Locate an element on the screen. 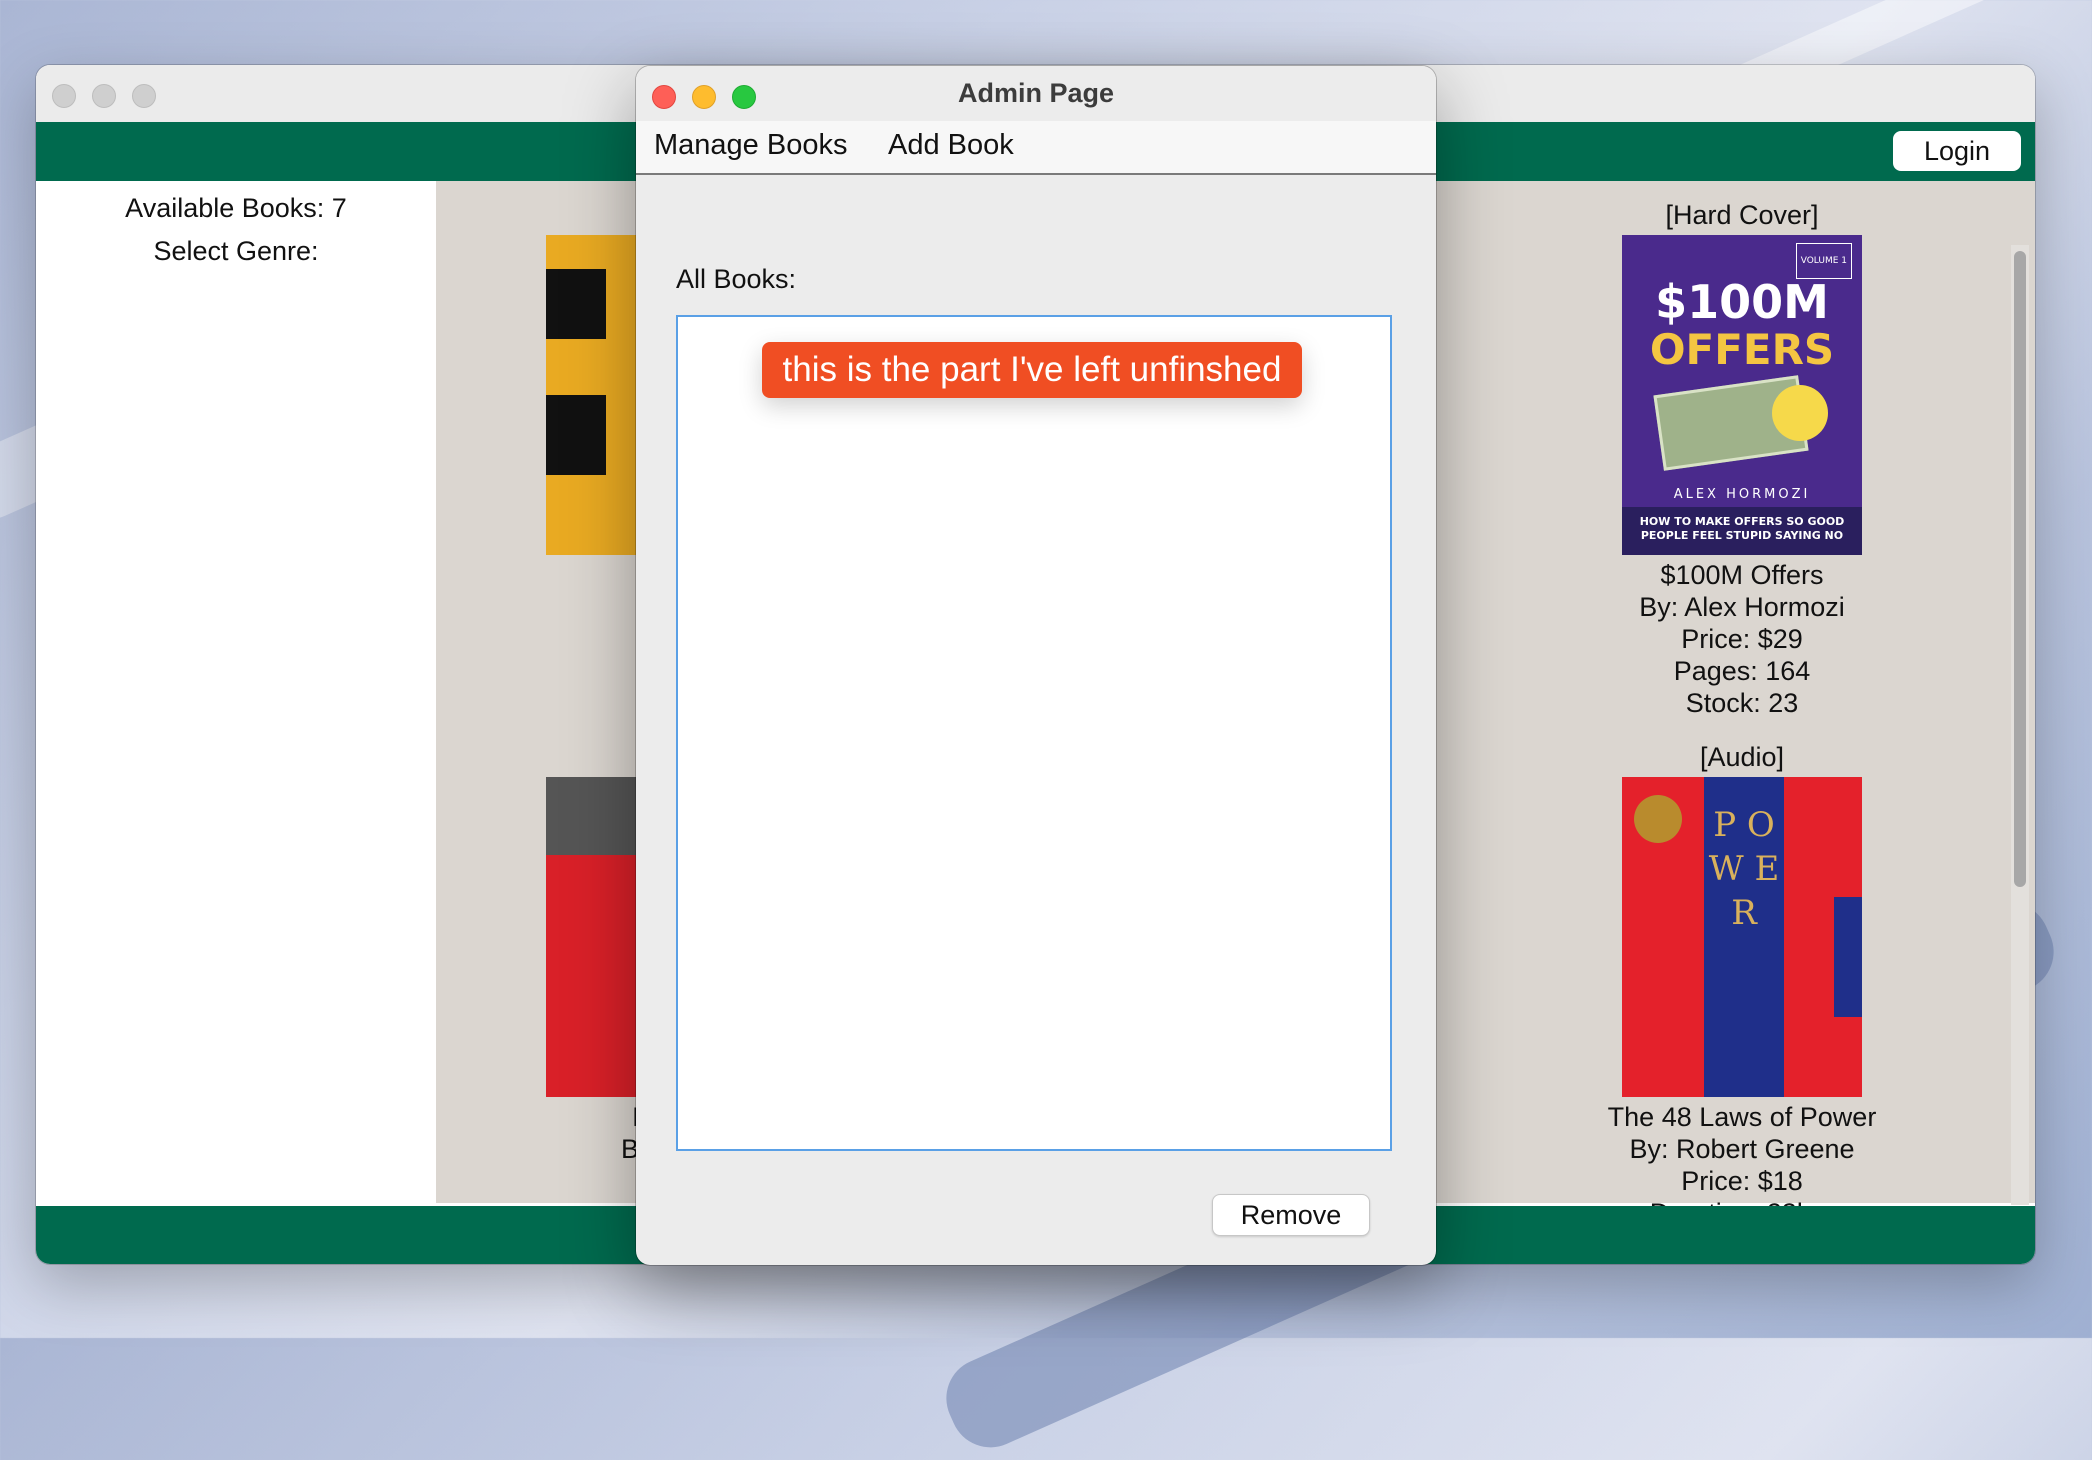 This screenshot has height=1460, width=2092. book-author: By: Robert Greene is located at coordinates (1742, 1149).